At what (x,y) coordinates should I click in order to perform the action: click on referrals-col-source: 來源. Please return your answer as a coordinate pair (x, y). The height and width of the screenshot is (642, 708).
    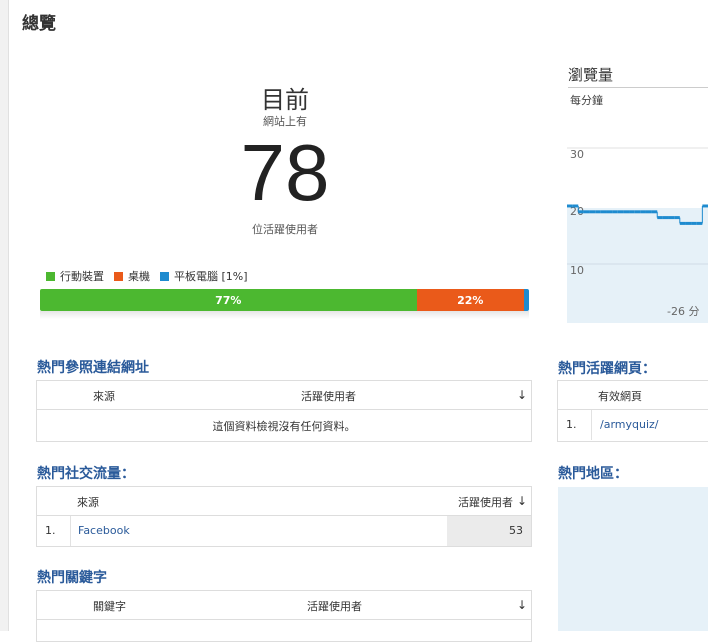
    Looking at the image, I should click on (104, 396).